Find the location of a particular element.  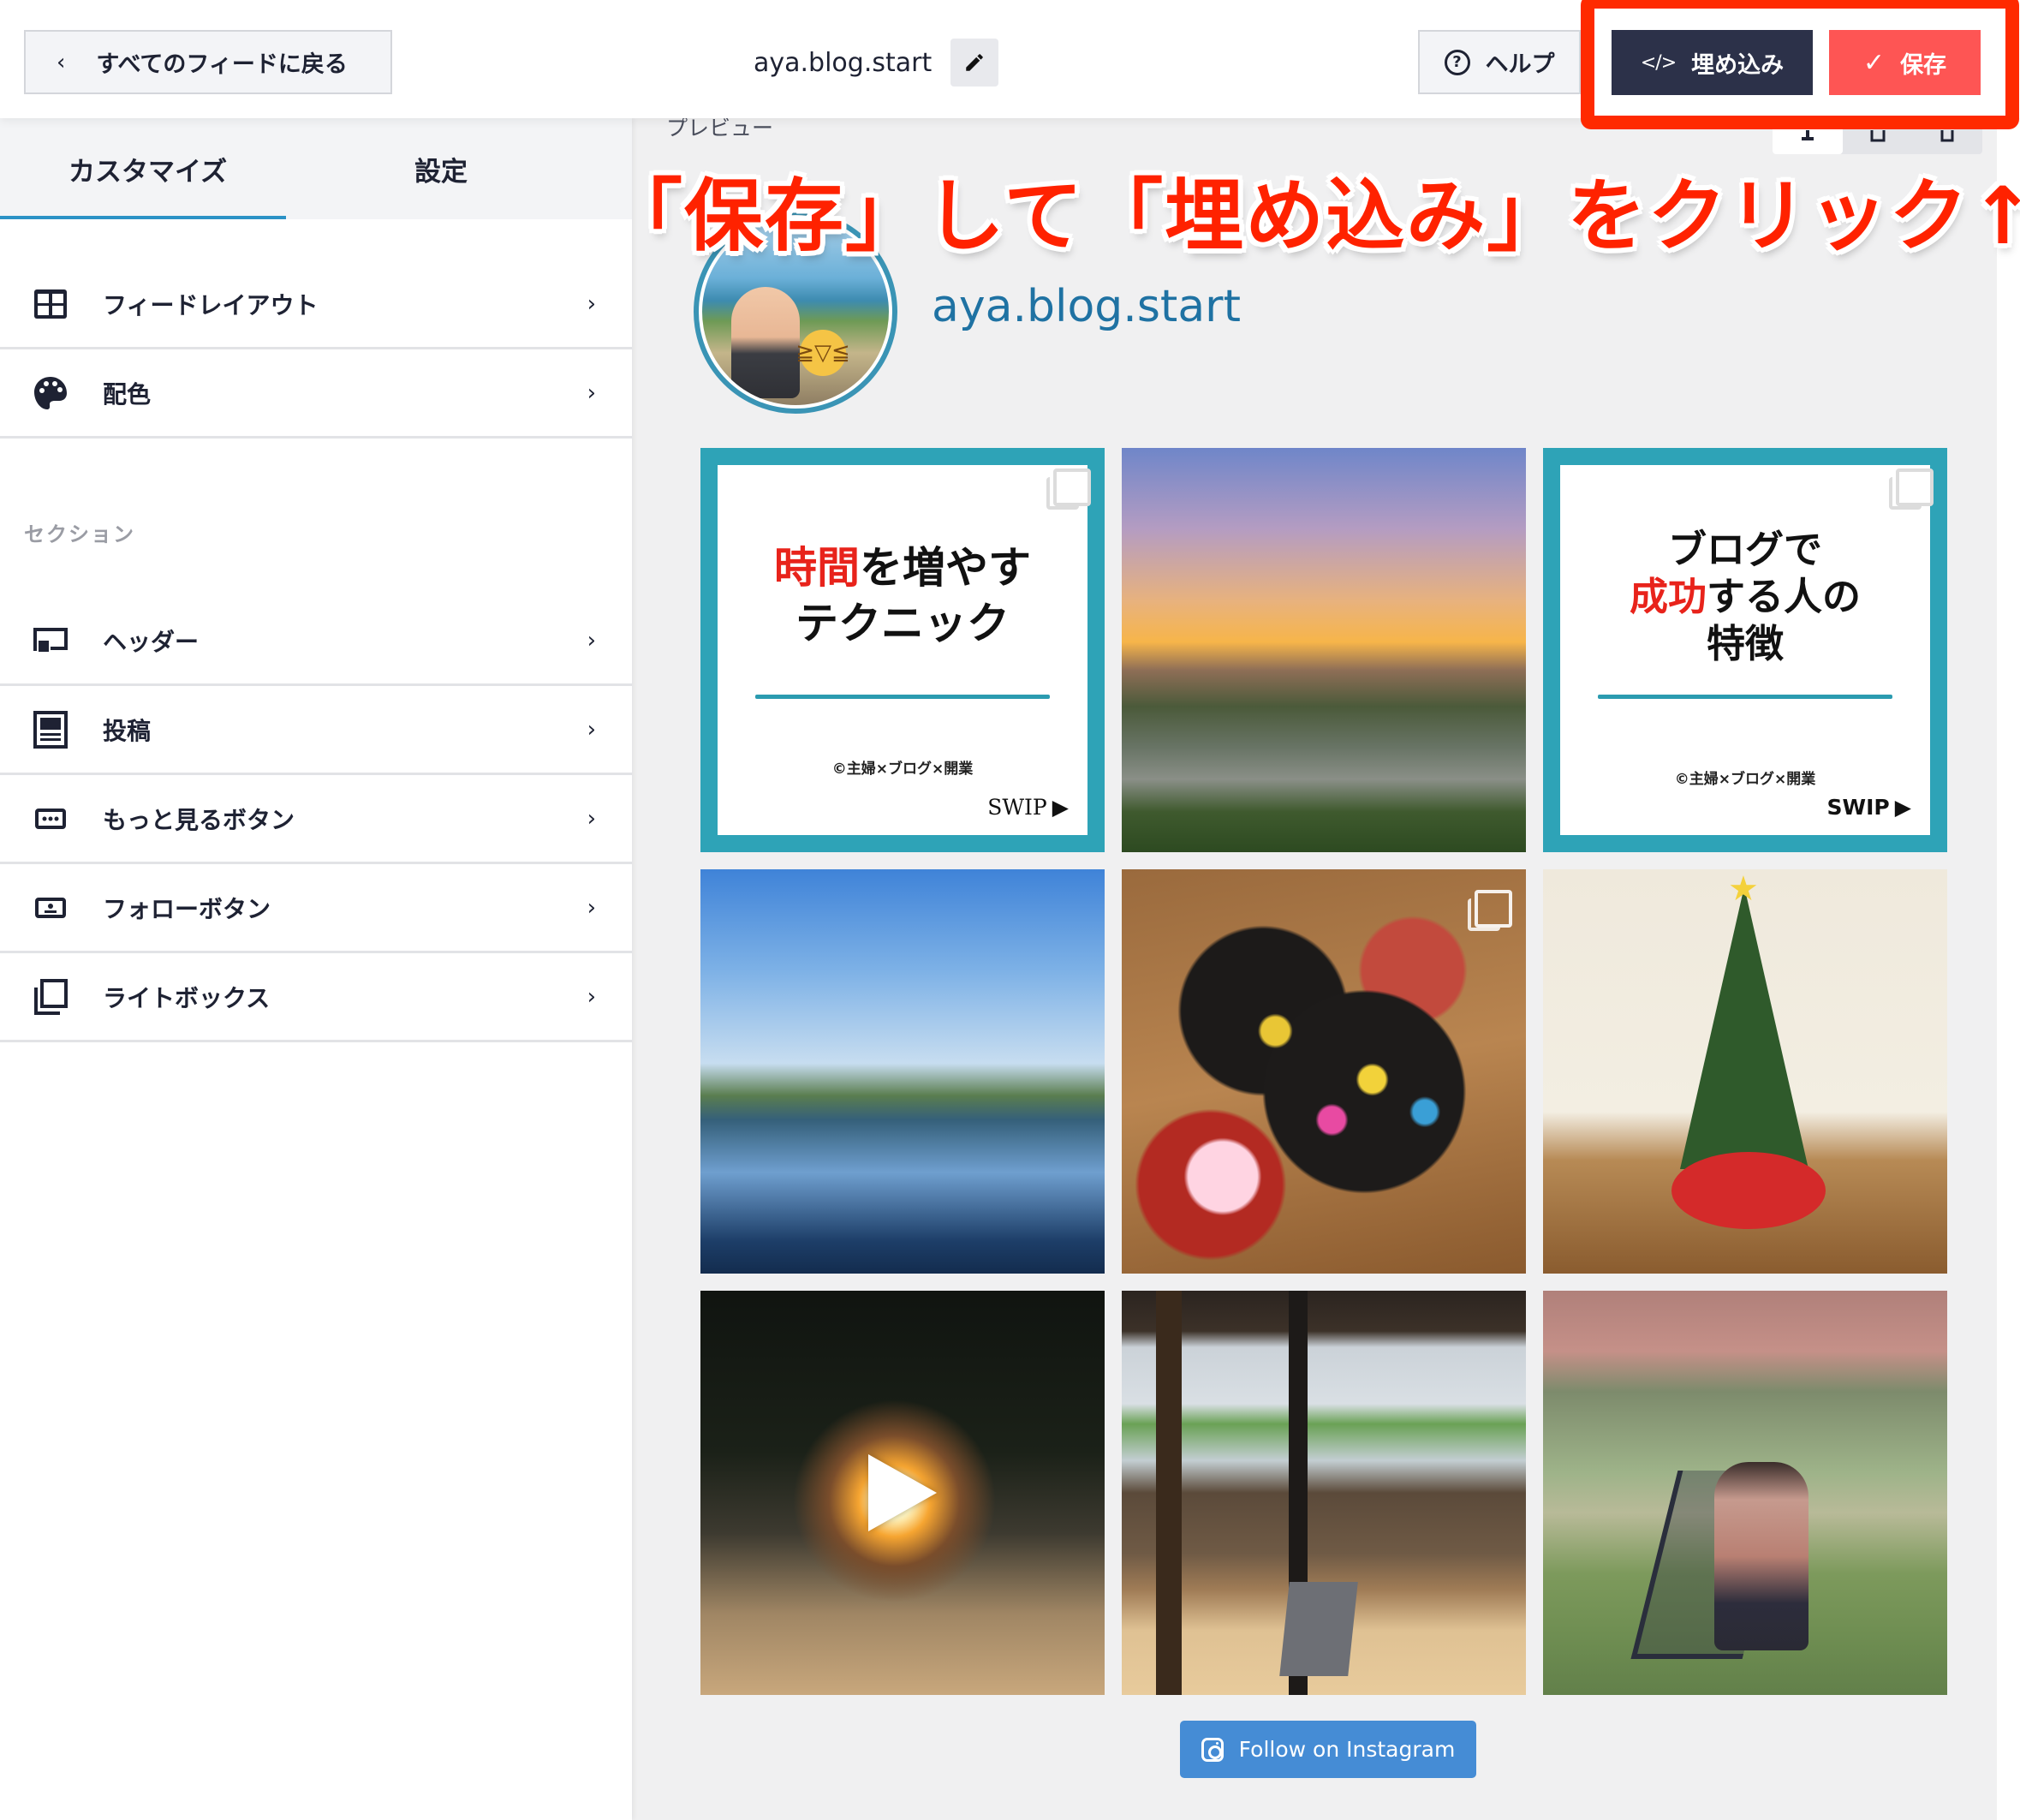

sidebar-item-header: ヘッダー › is located at coordinates (316, 641).